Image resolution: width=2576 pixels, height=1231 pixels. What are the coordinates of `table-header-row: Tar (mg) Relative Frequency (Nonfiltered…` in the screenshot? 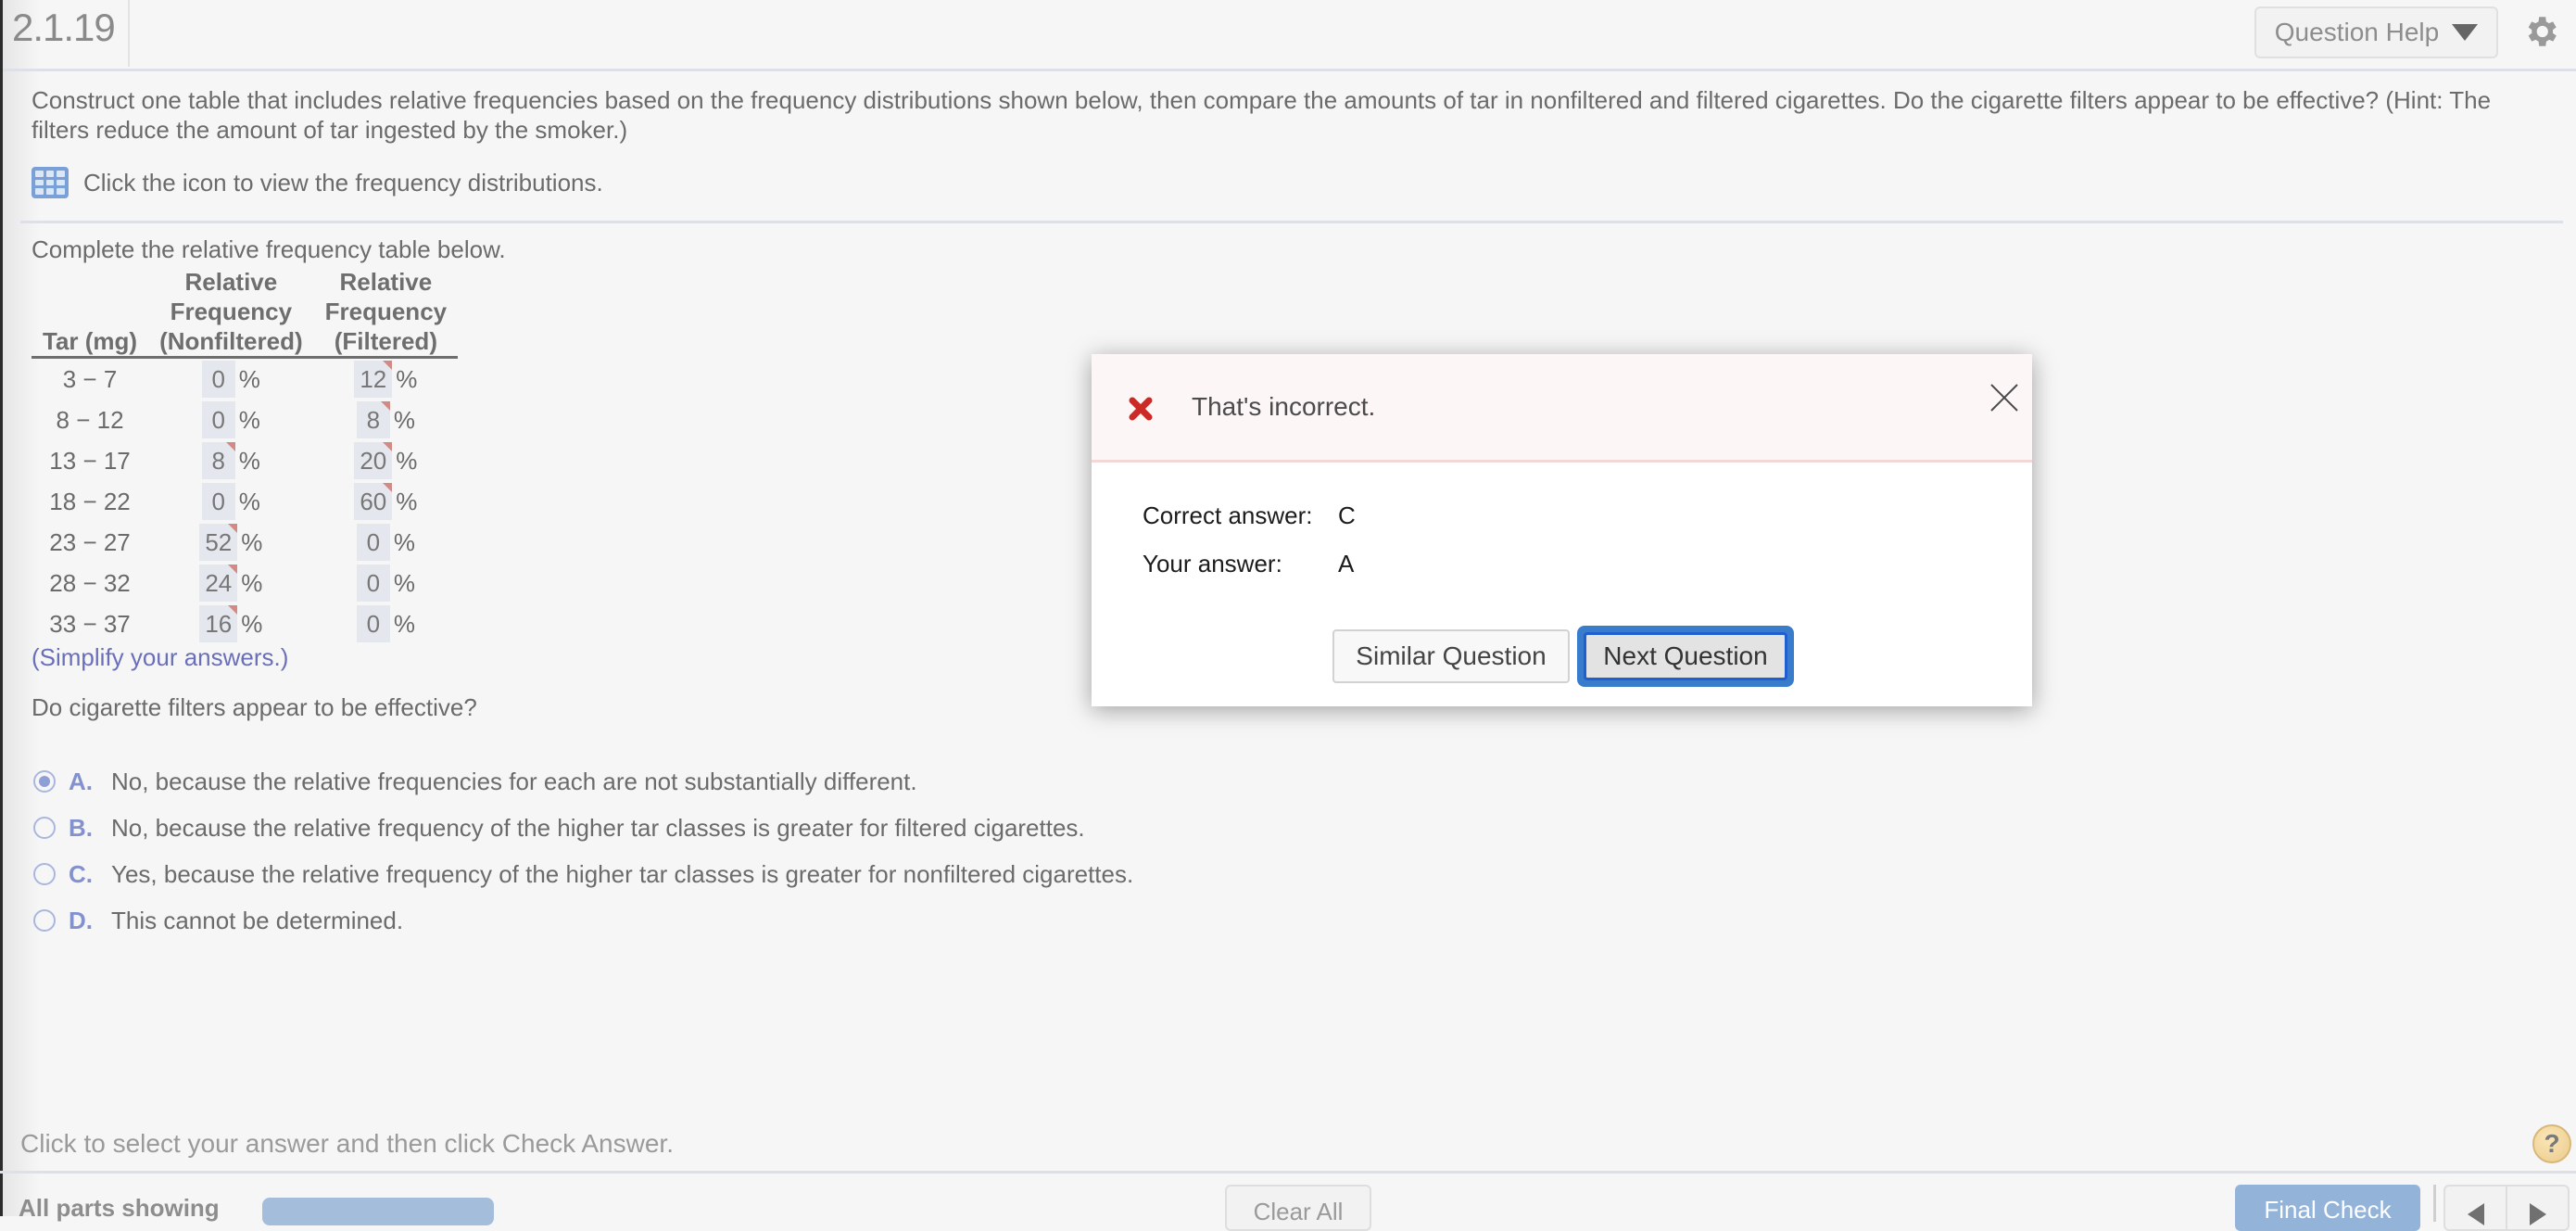 It's located at (245, 313).